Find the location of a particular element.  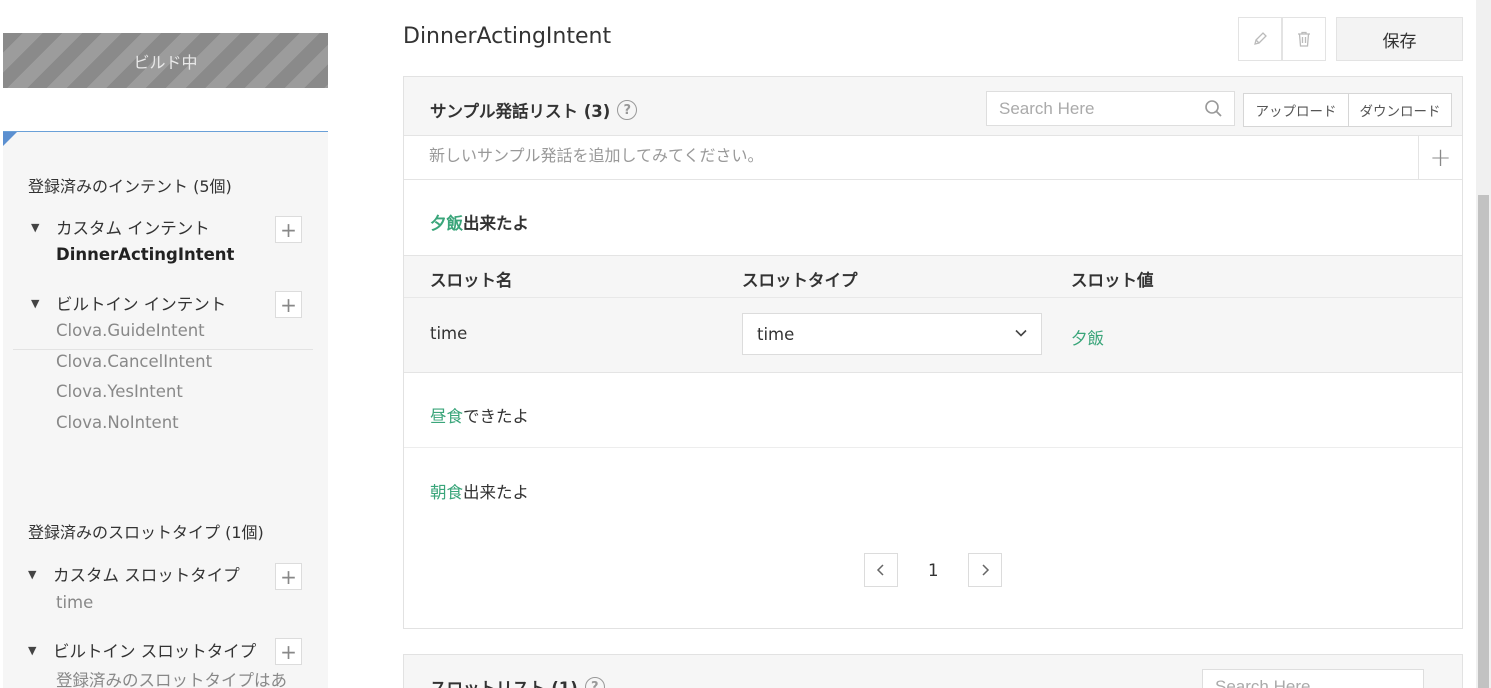

delete-button is located at coordinates (1304, 39).